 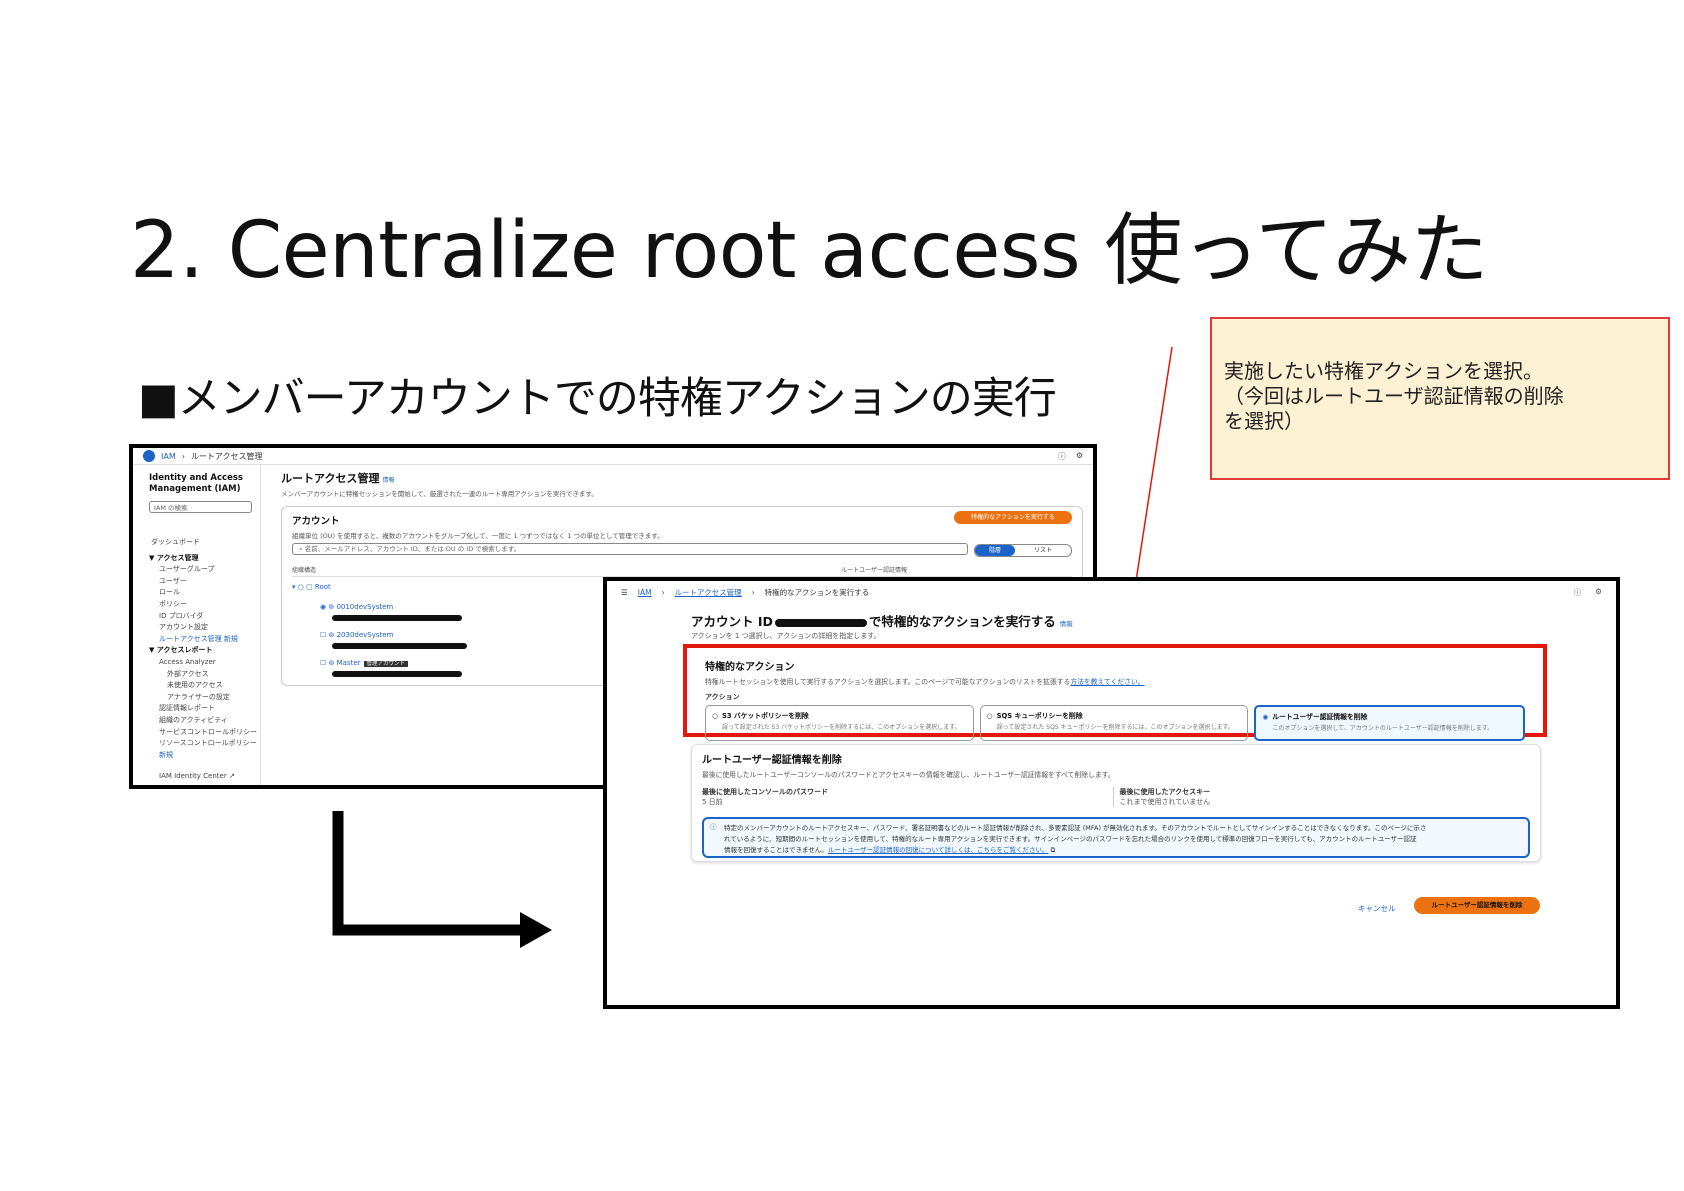 I want to click on sidebar-item-scp: サービスコントロールポリシー, so click(x=203, y=733).